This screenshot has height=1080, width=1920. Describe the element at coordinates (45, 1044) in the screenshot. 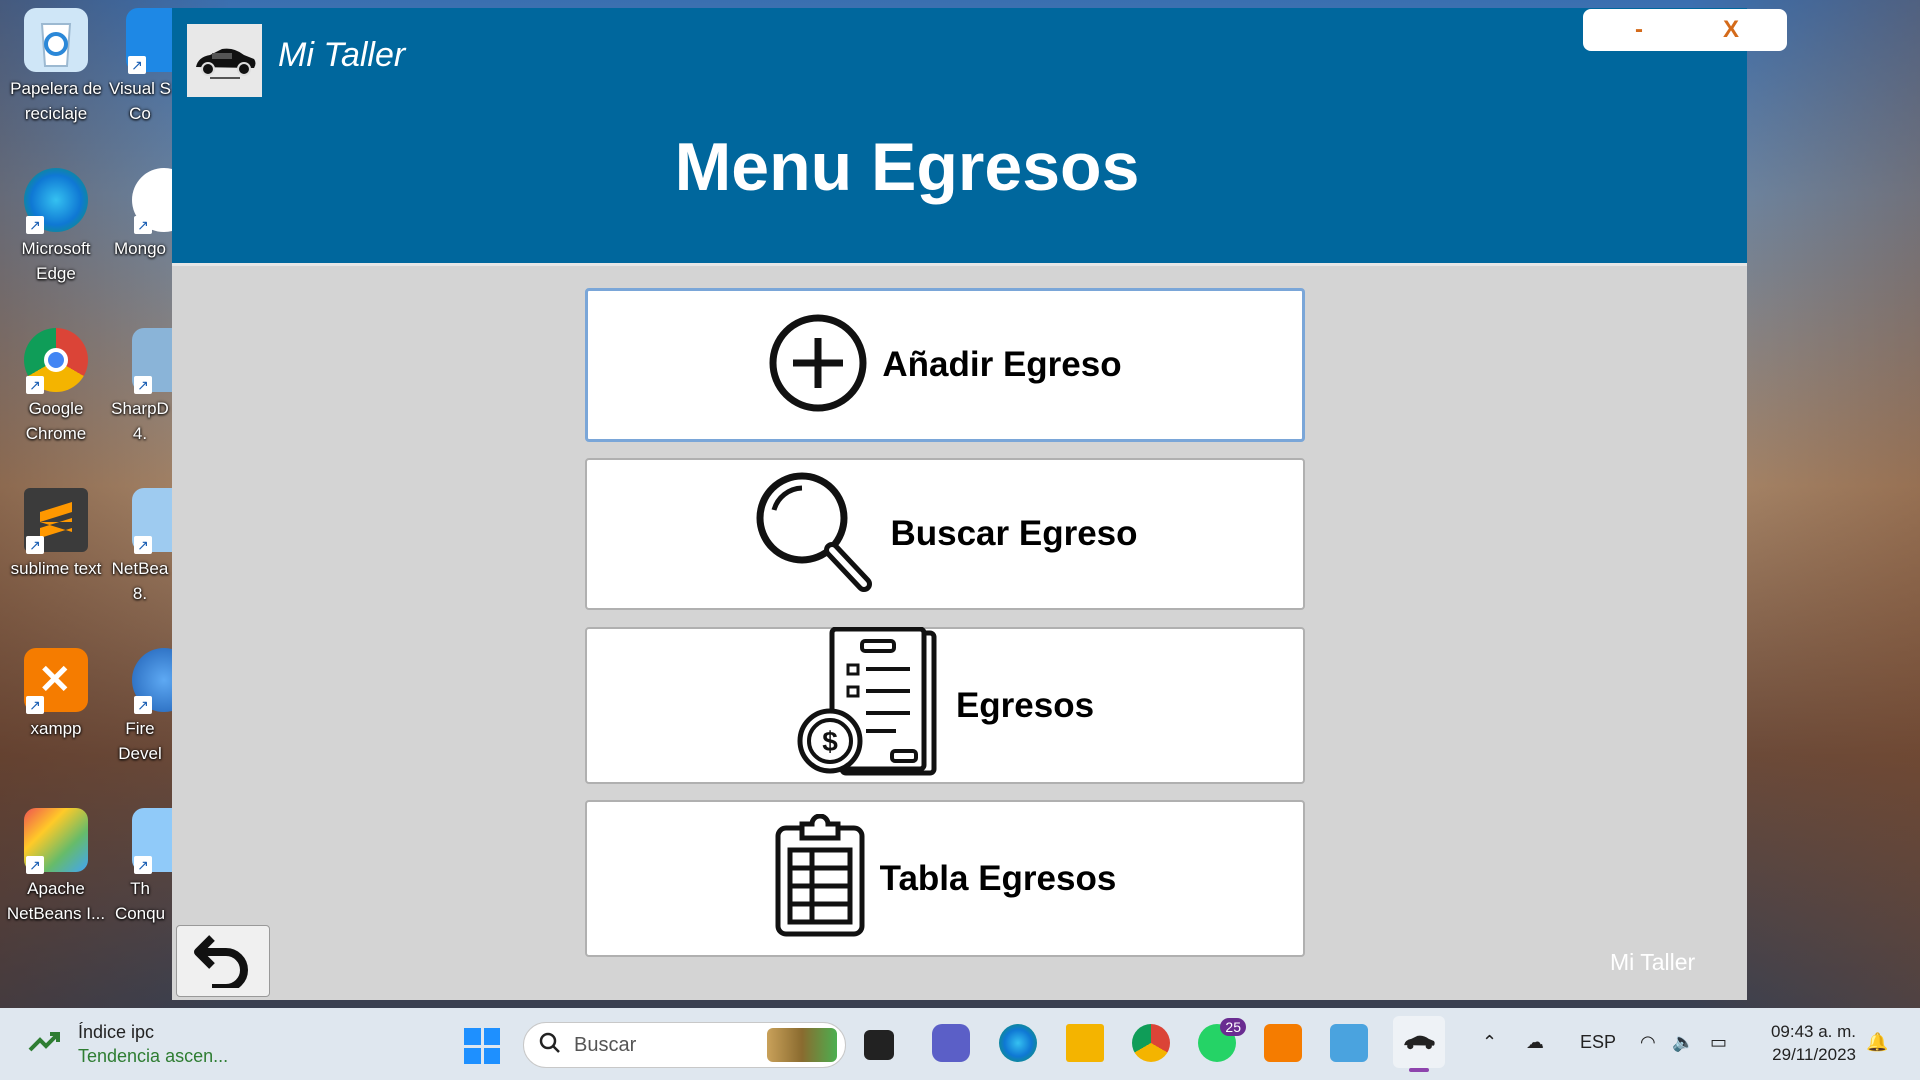

I see `trending-up-icon` at that location.